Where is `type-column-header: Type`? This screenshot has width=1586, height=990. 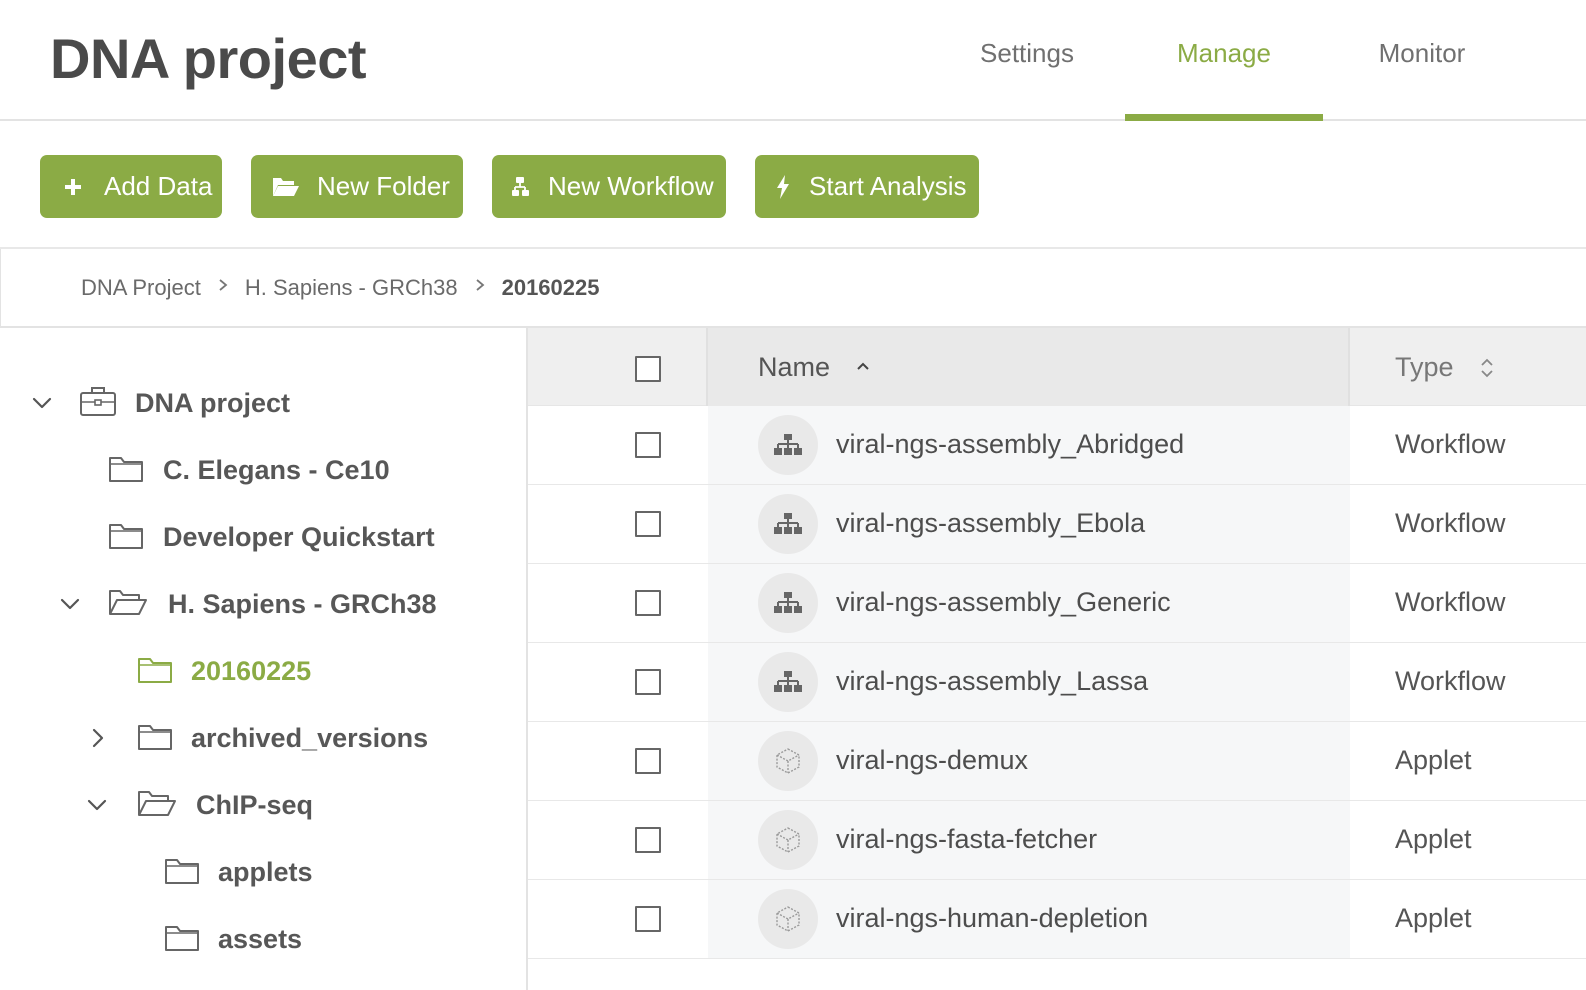
type-column-header: Type is located at coordinates (1424, 367).